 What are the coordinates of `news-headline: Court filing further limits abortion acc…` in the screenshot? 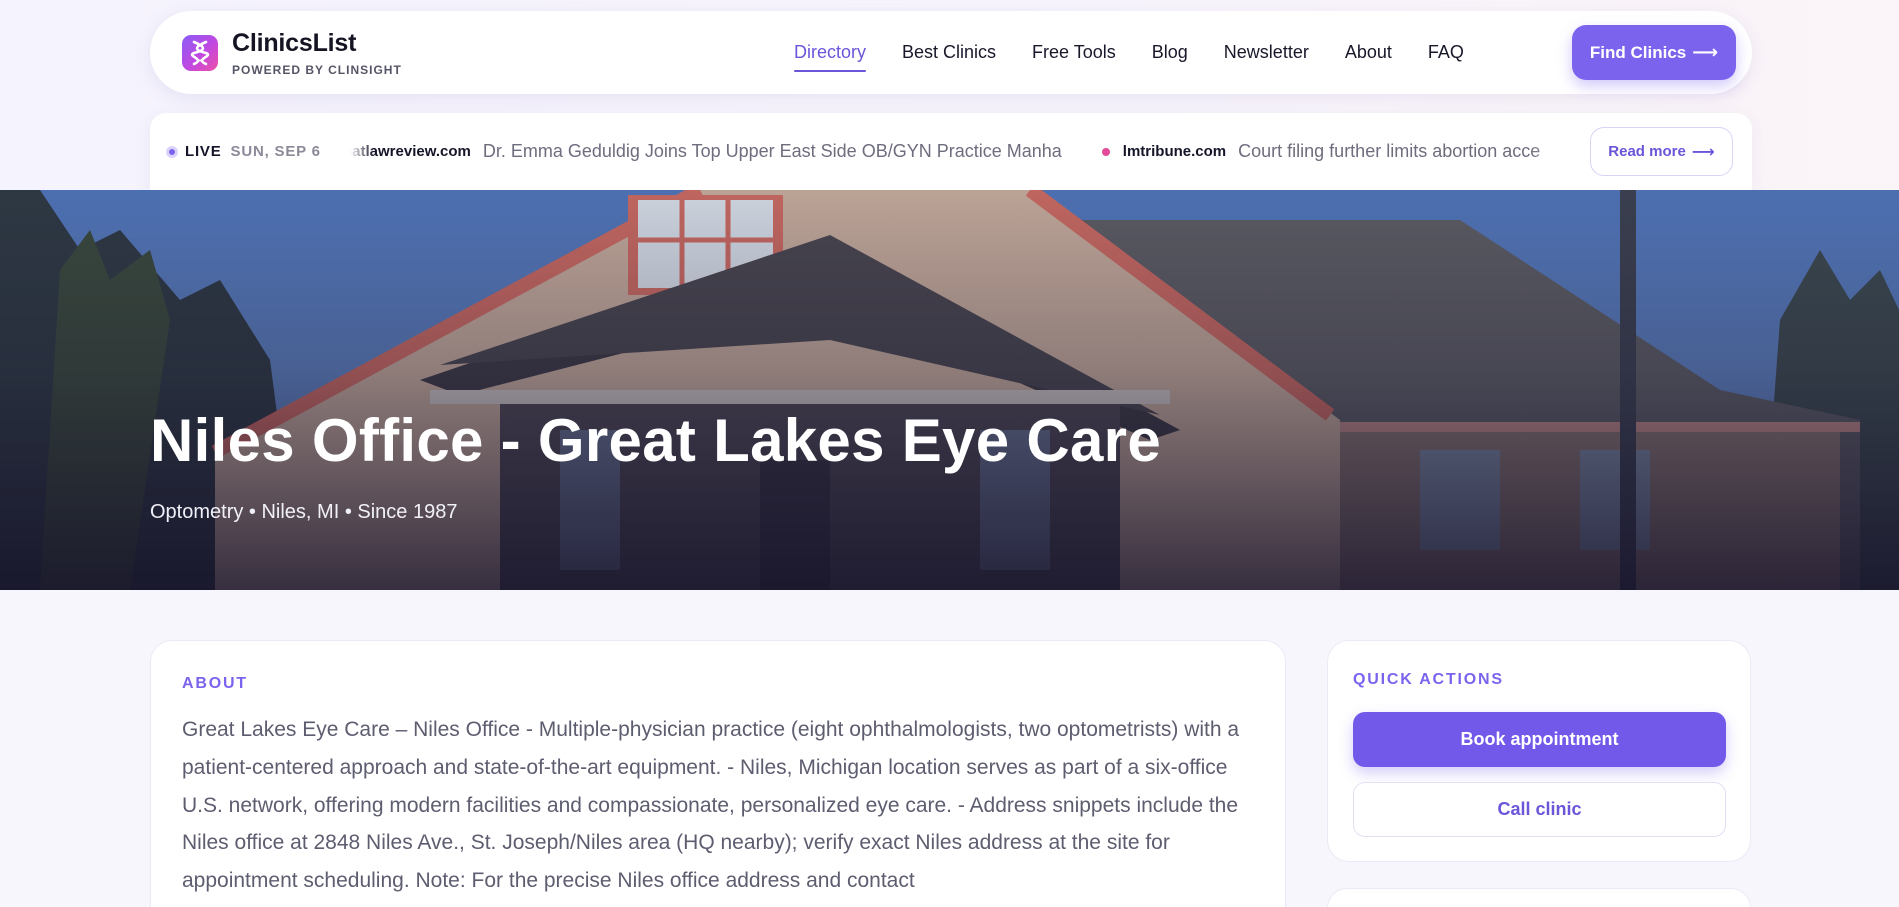 It's located at (1389, 151).